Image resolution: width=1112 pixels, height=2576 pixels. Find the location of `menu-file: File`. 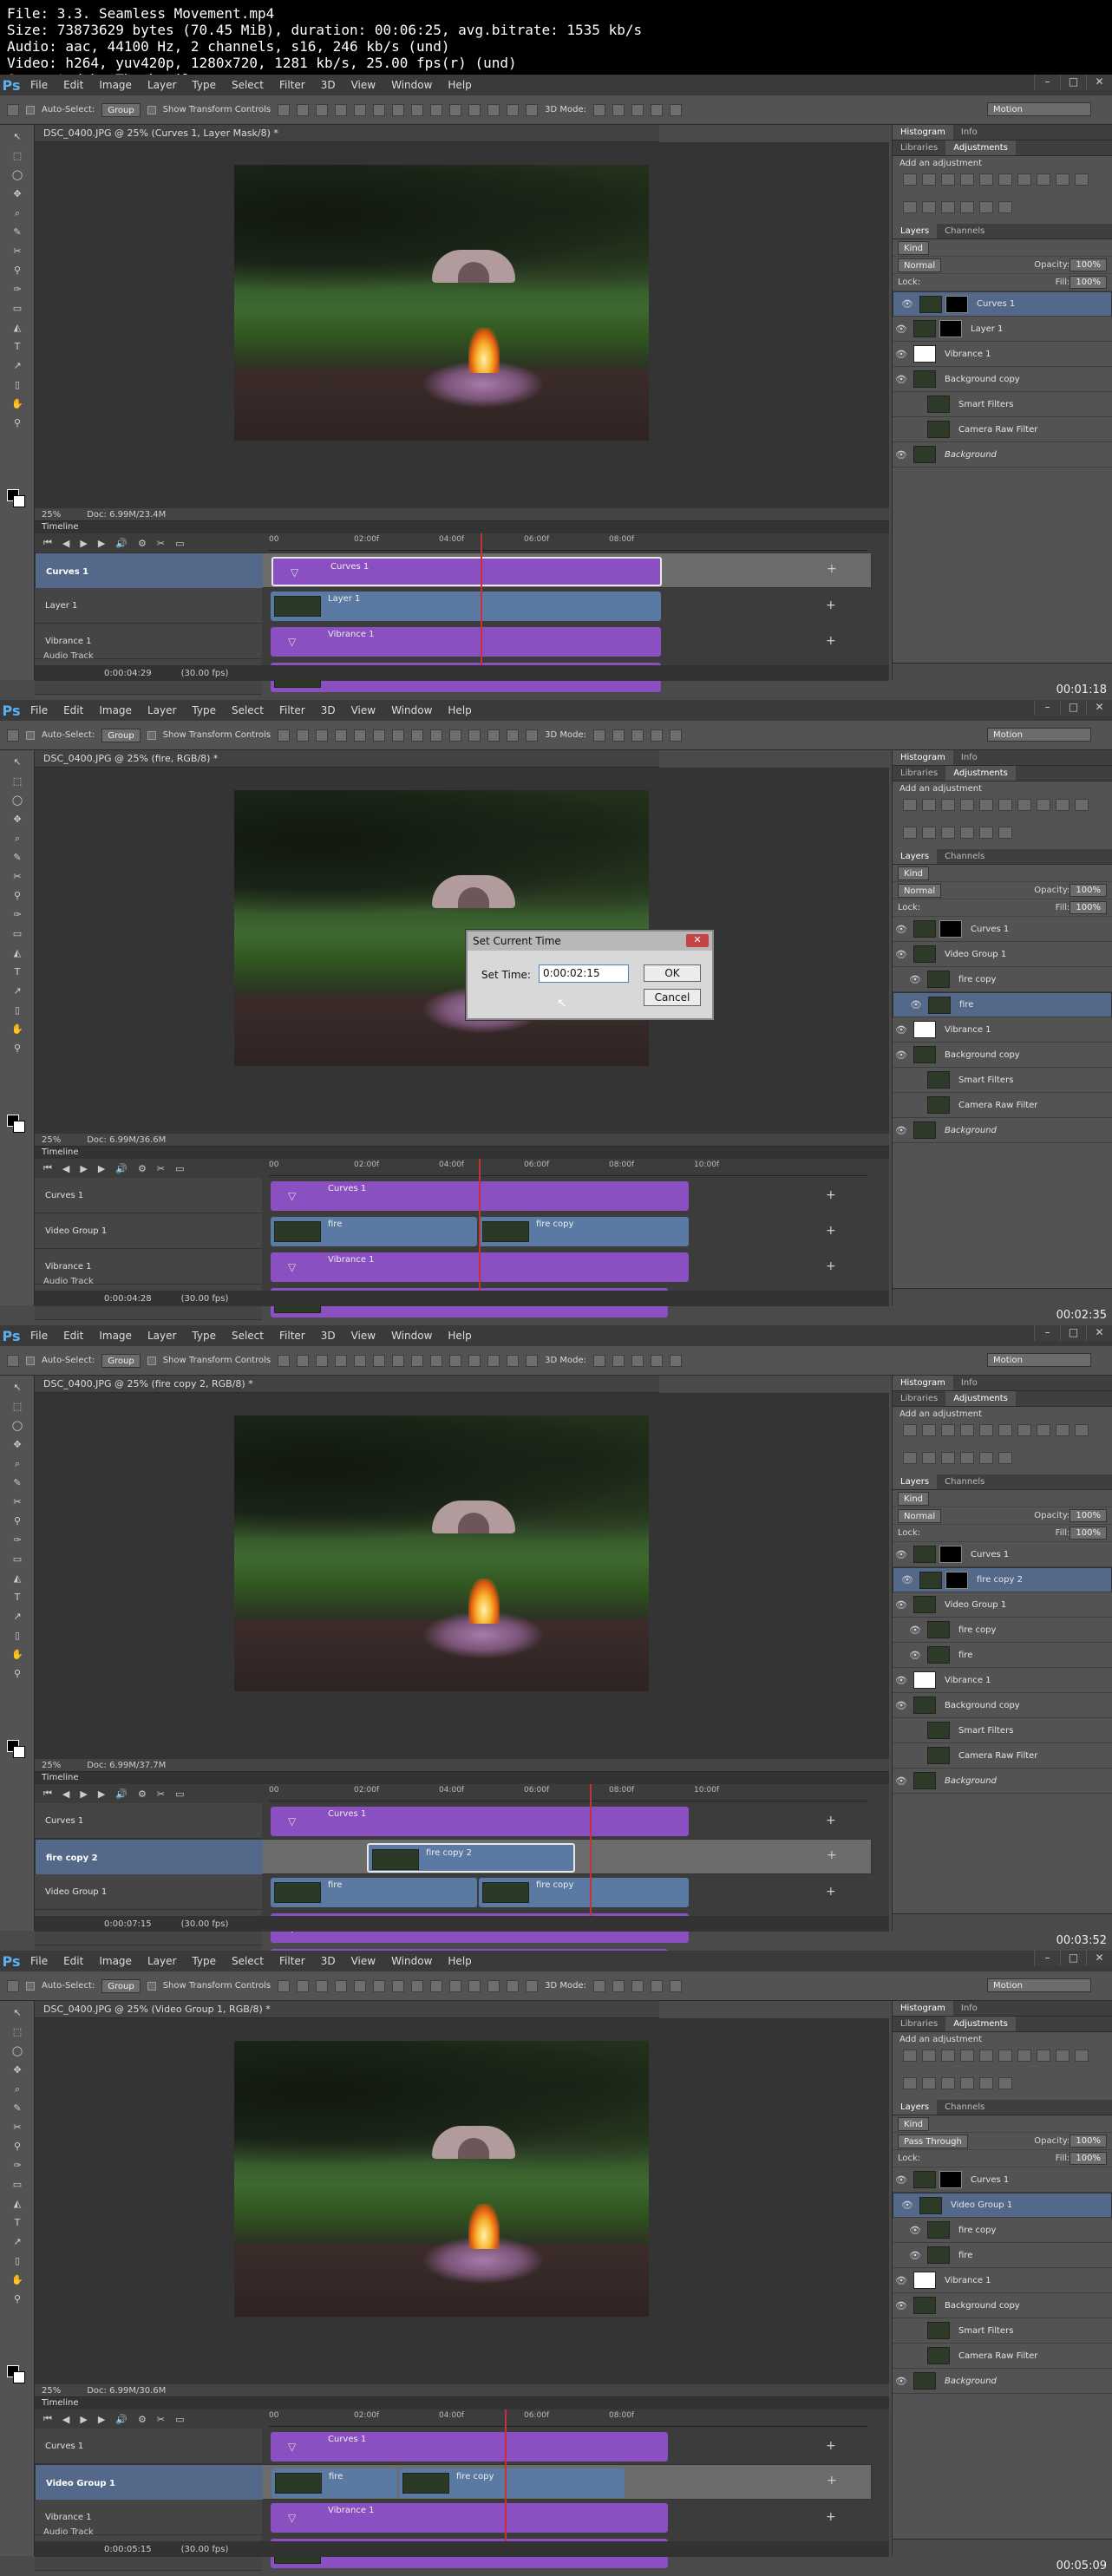

menu-file: File is located at coordinates (39, 1335).